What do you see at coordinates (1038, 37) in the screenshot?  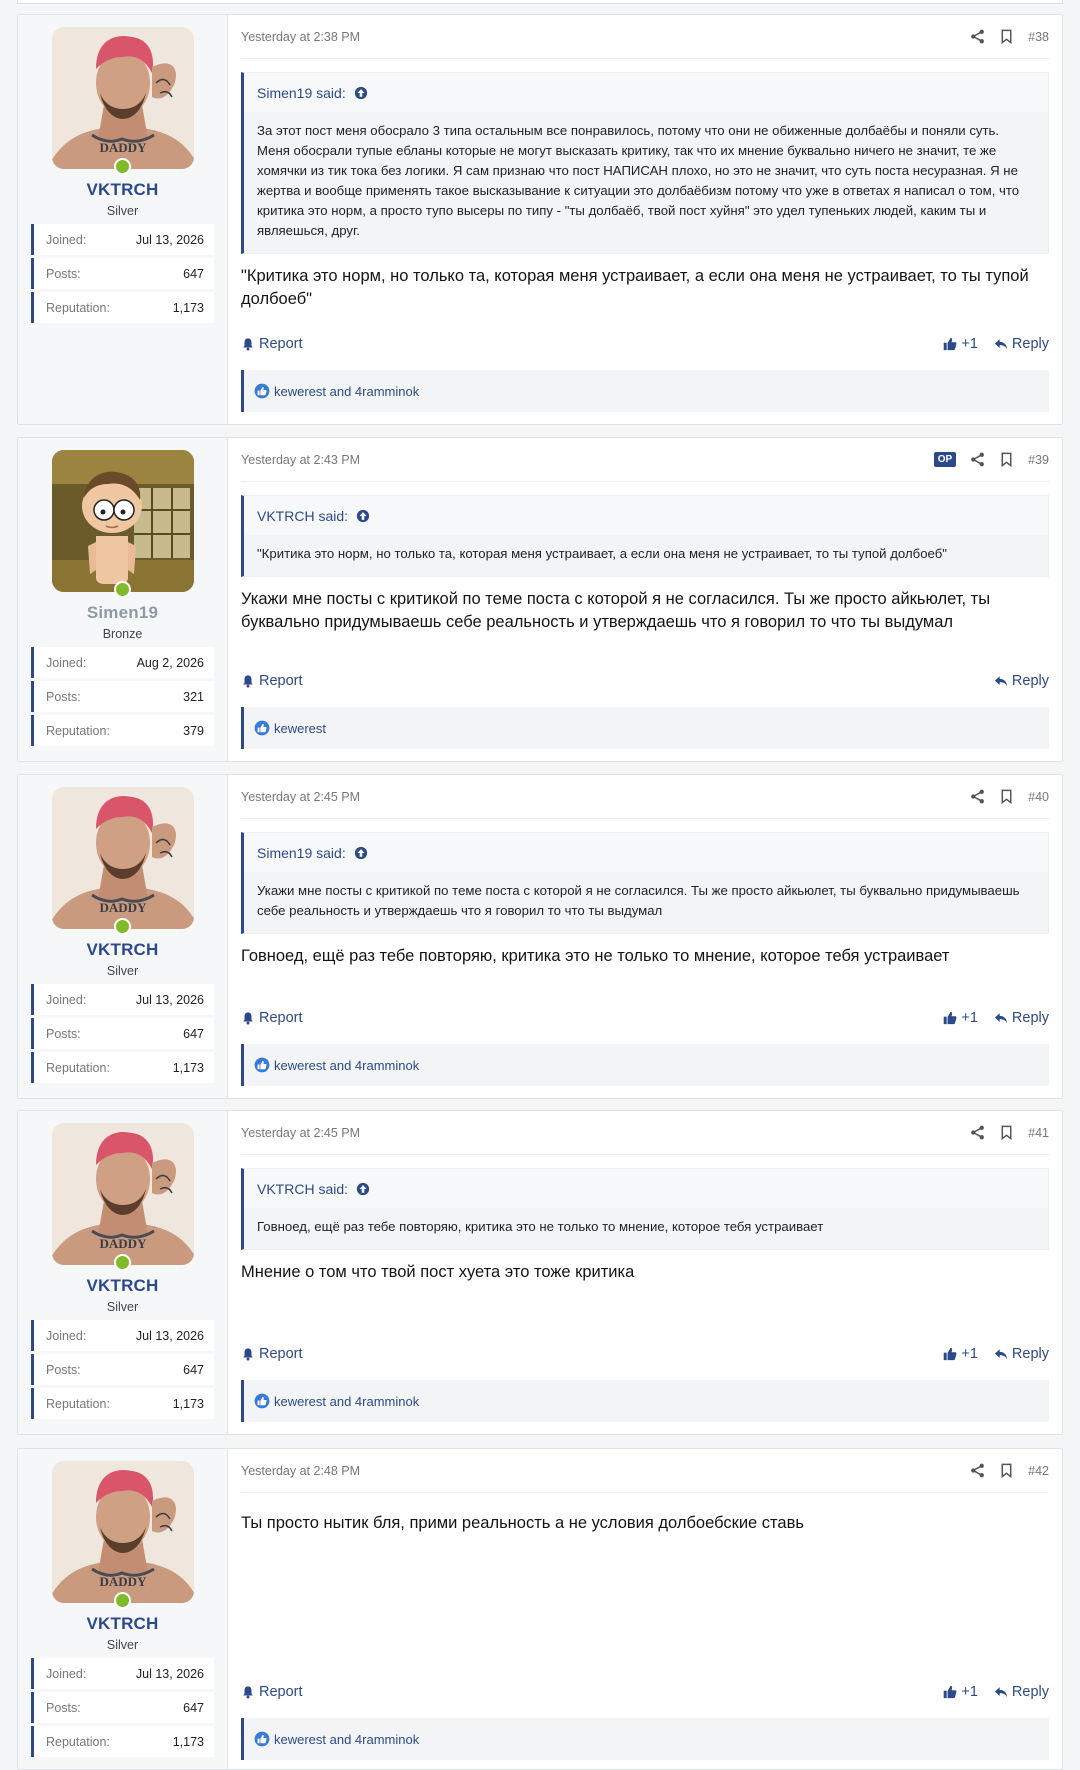 I see `post-number-link: #38` at bounding box center [1038, 37].